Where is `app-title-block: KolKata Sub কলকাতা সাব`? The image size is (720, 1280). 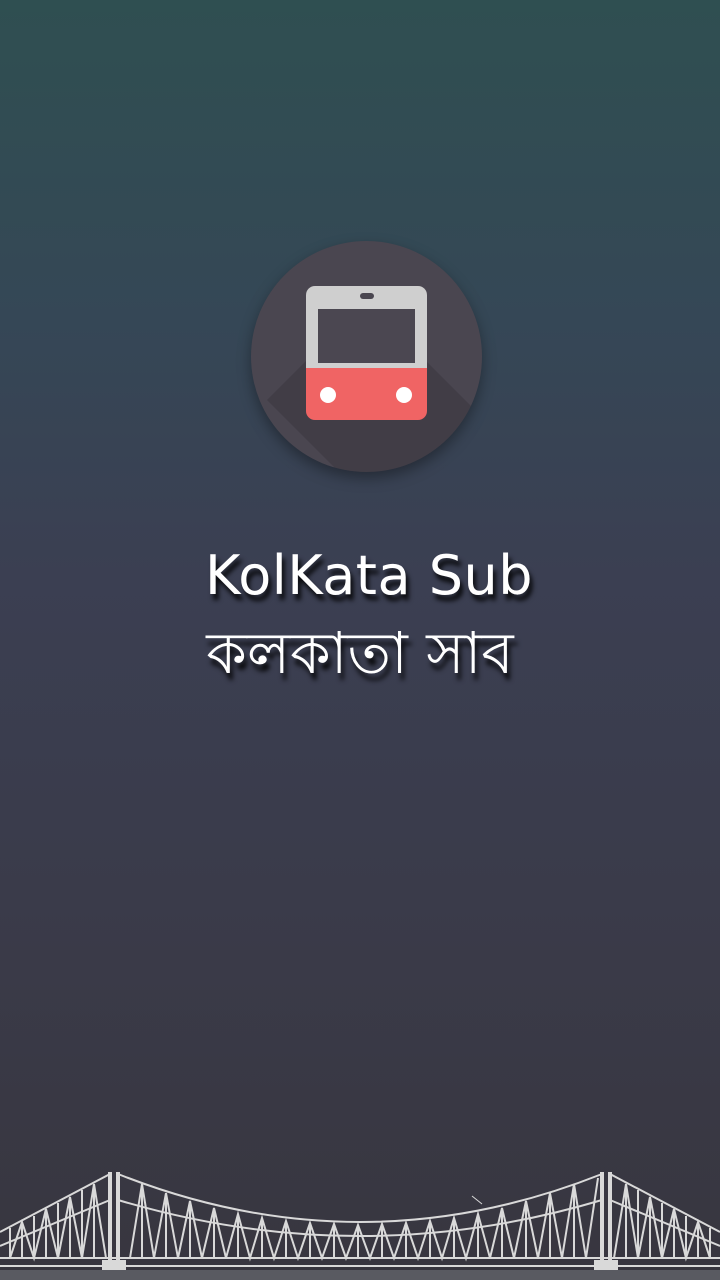 app-title-block: KolKata Sub কলকাতা সাব is located at coordinates (360, 617).